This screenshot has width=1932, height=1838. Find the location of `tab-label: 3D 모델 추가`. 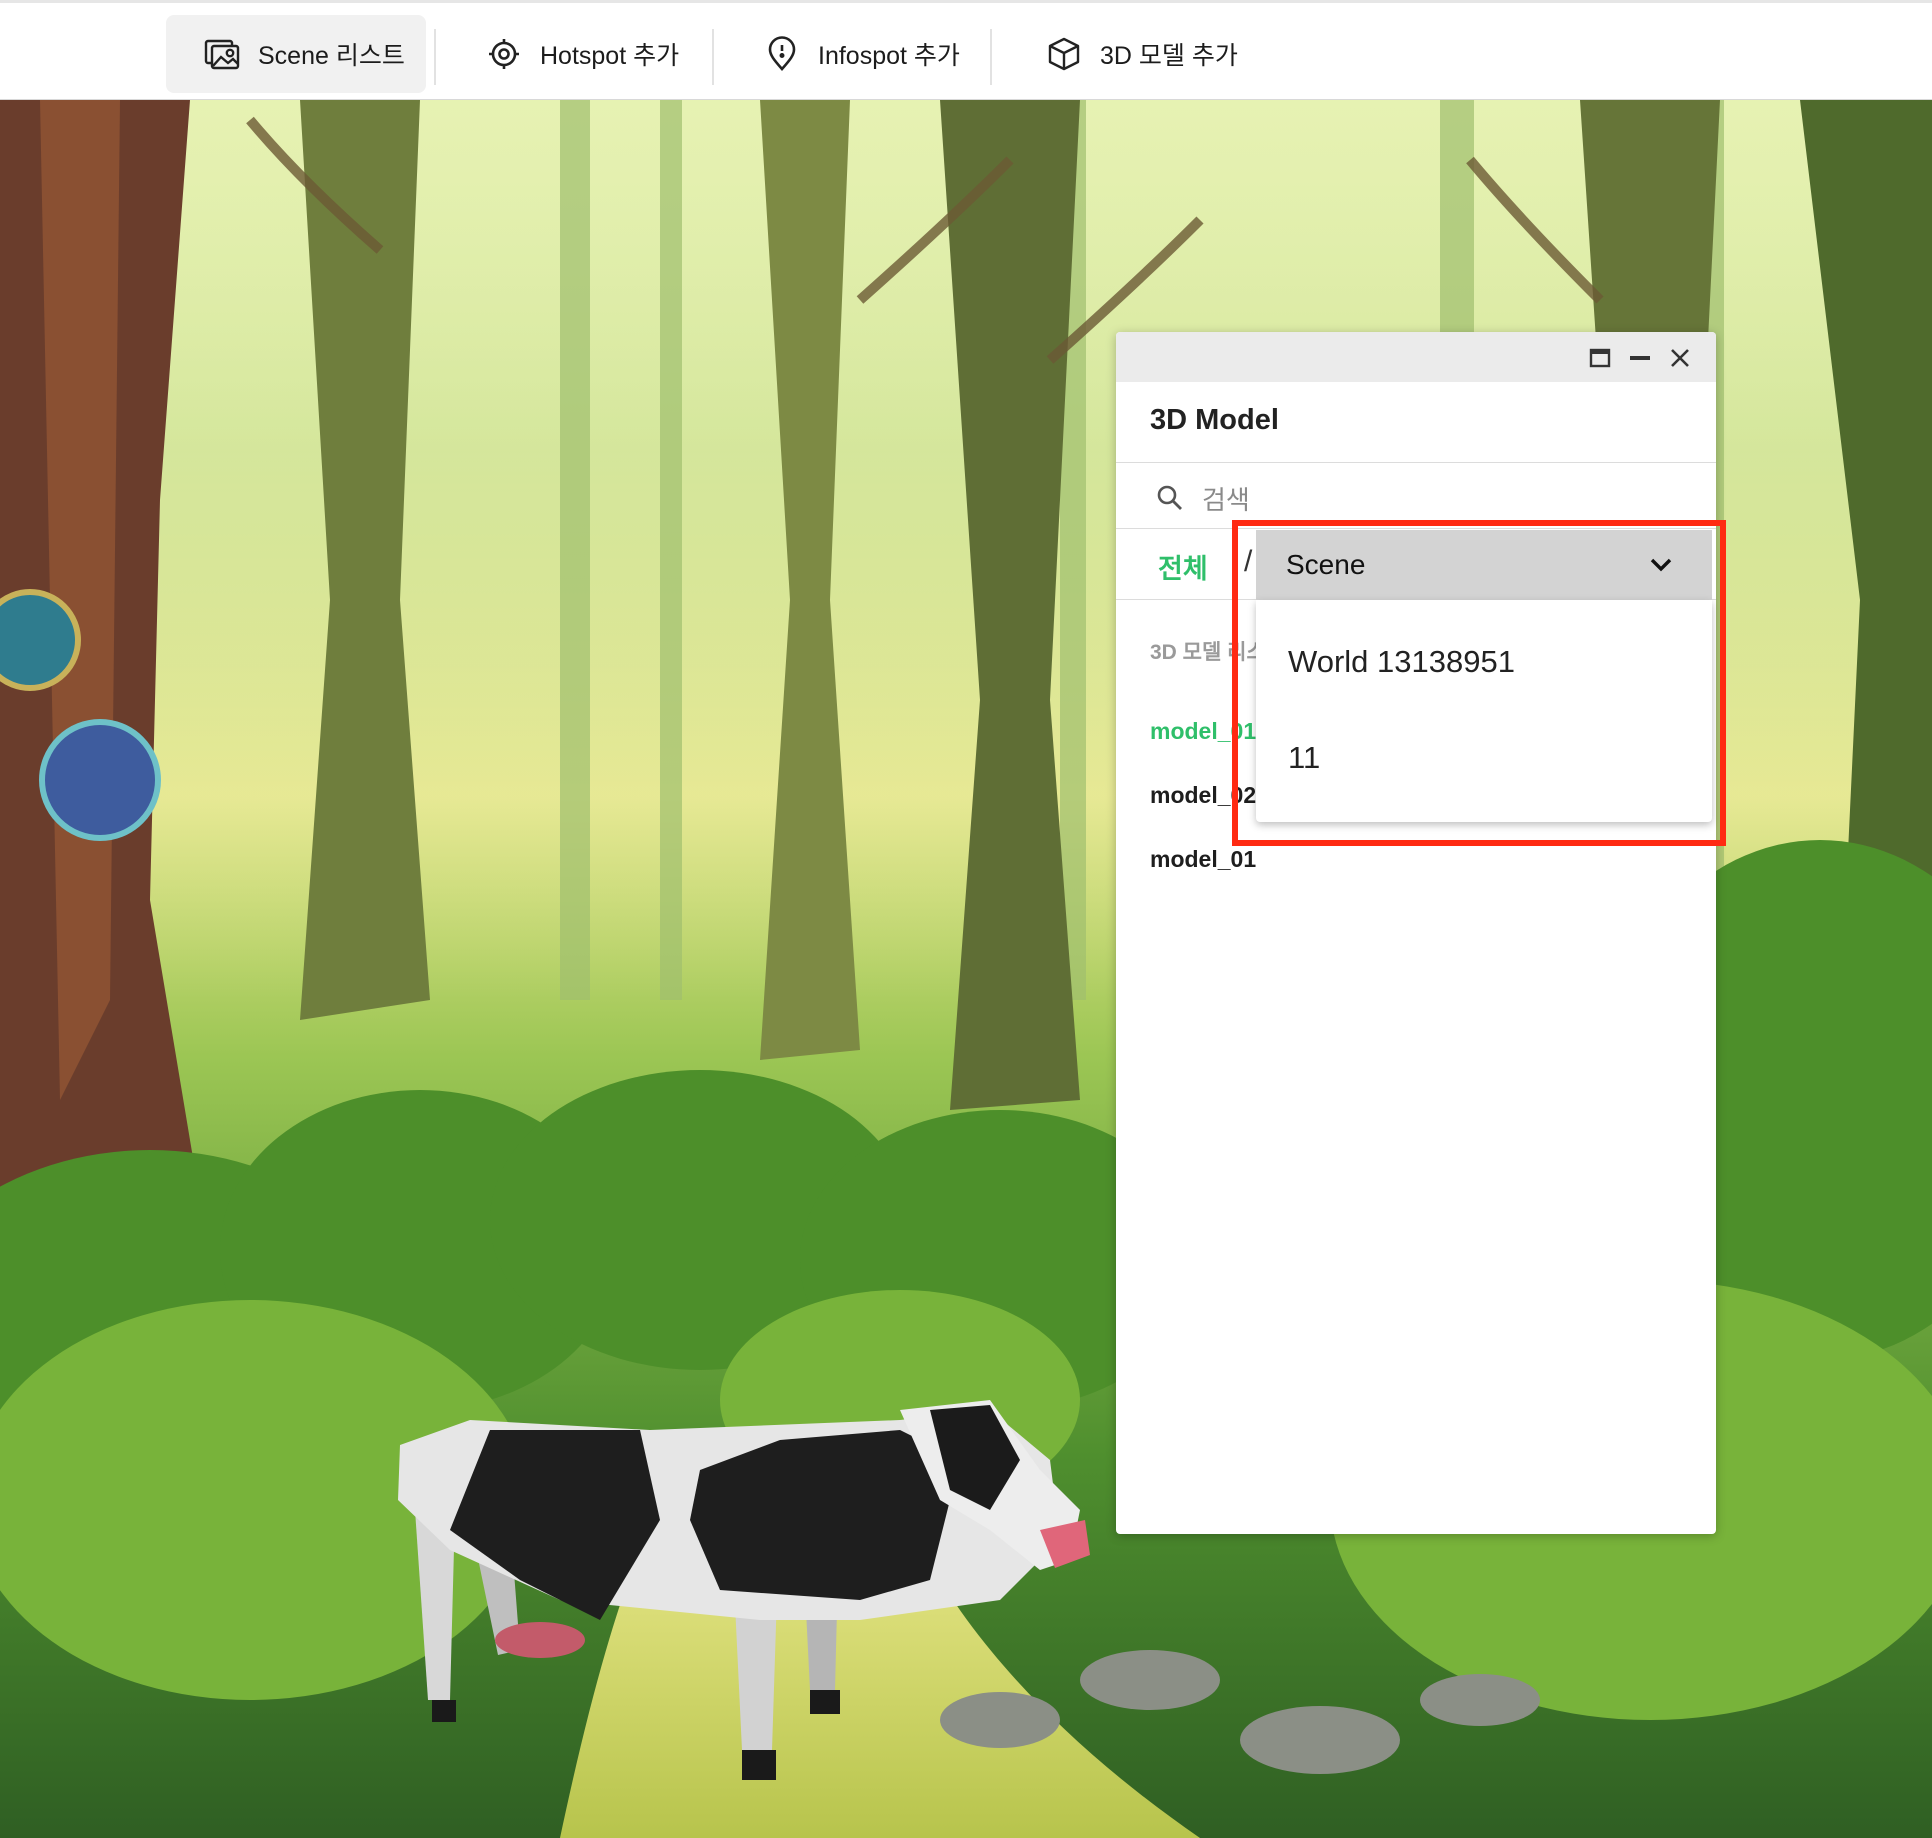

tab-label: 3D 모델 추가 is located at coordinates (1169, 56).